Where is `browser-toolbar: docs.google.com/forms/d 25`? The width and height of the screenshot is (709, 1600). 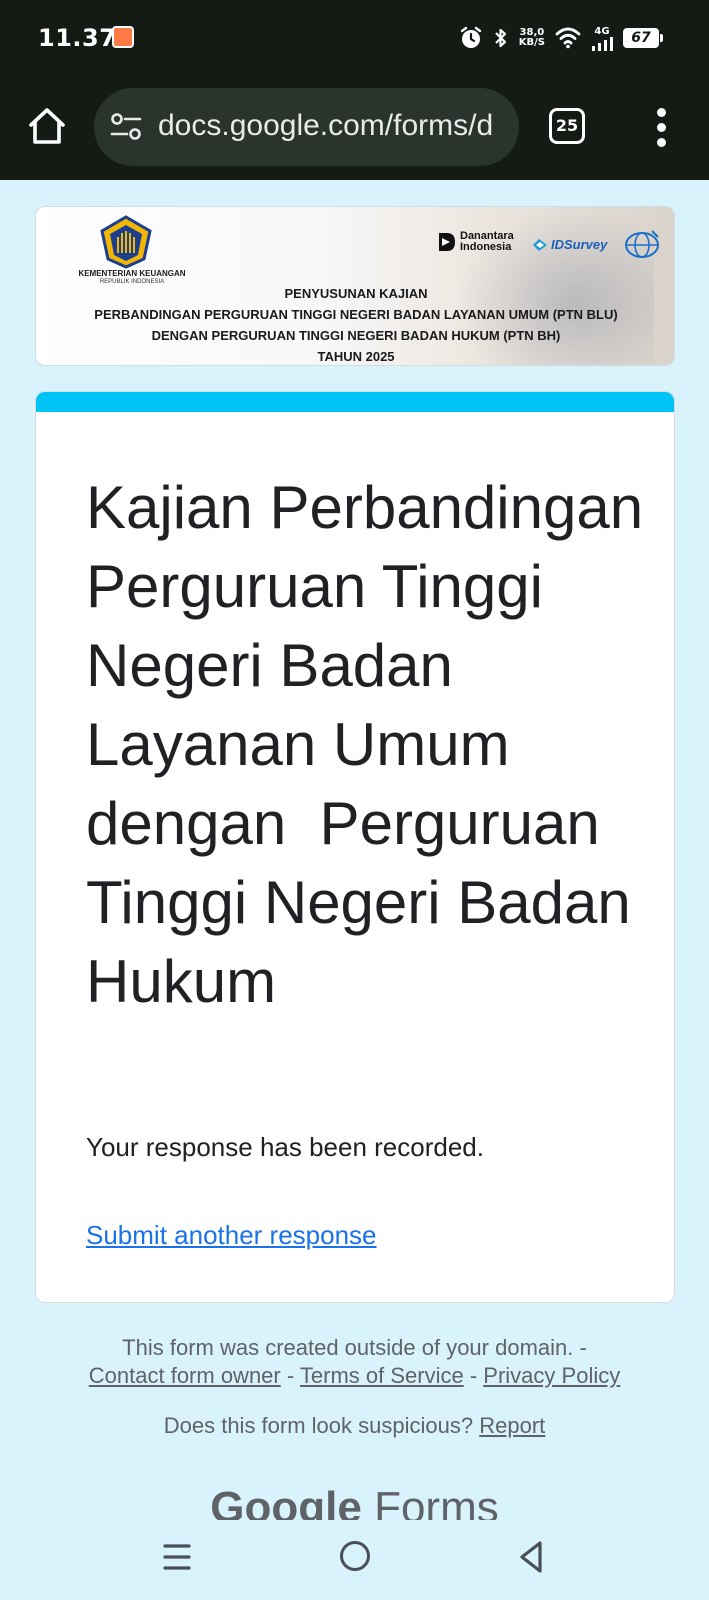
browser-toolbar: docs.google.com/forms/d 25 is located at coordinates (354, 129).